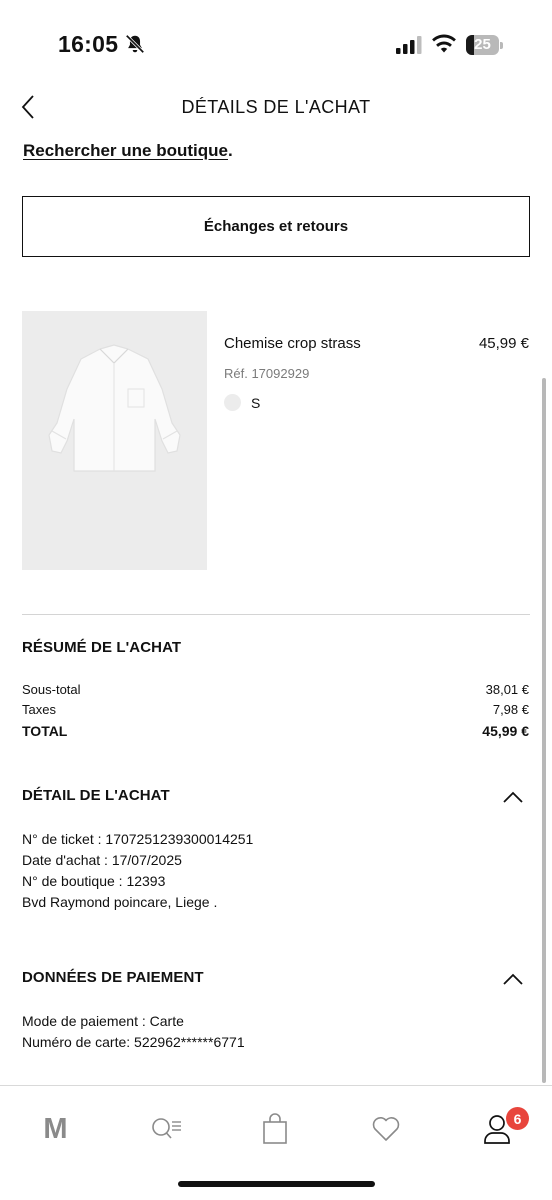 The height and width of the screenshot is (1200, 552). What do you see at coordinates (39, 709) in the screenshot?
I see `taxes-label: Taxes` at bounding box center [39, 709].